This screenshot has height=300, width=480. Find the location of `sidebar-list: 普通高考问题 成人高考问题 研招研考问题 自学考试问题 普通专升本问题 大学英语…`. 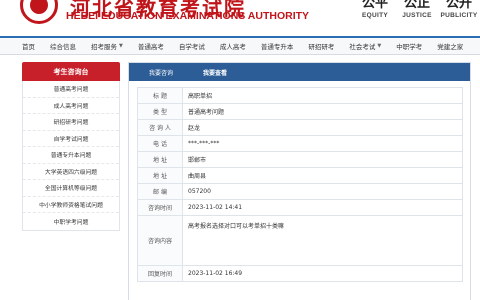

sidebar-list: 普通高考问题 成人高考问题 研招研考问题 自学考试问题 普通专升本问题 大学英语… is located at coordinates (71, 156).